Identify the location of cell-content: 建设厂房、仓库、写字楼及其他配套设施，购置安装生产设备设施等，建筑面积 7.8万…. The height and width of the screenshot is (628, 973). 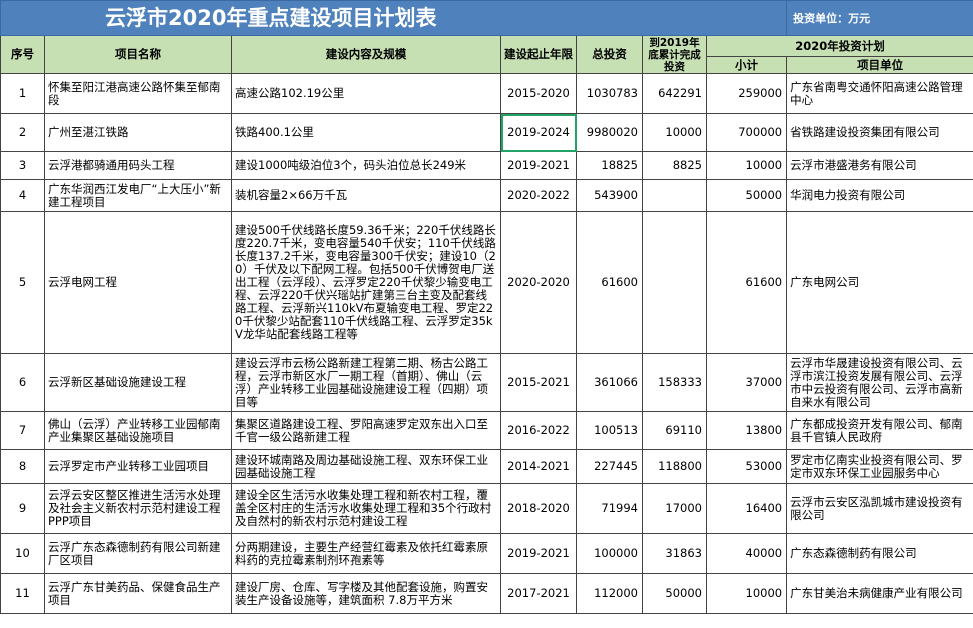
(366, 593).